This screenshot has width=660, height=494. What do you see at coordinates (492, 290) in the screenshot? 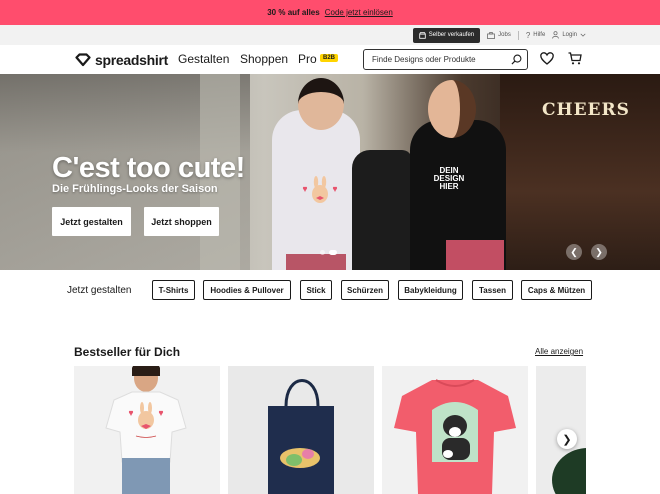
I see `chip-tassen: Tassen` at bounding box center [492, 290].